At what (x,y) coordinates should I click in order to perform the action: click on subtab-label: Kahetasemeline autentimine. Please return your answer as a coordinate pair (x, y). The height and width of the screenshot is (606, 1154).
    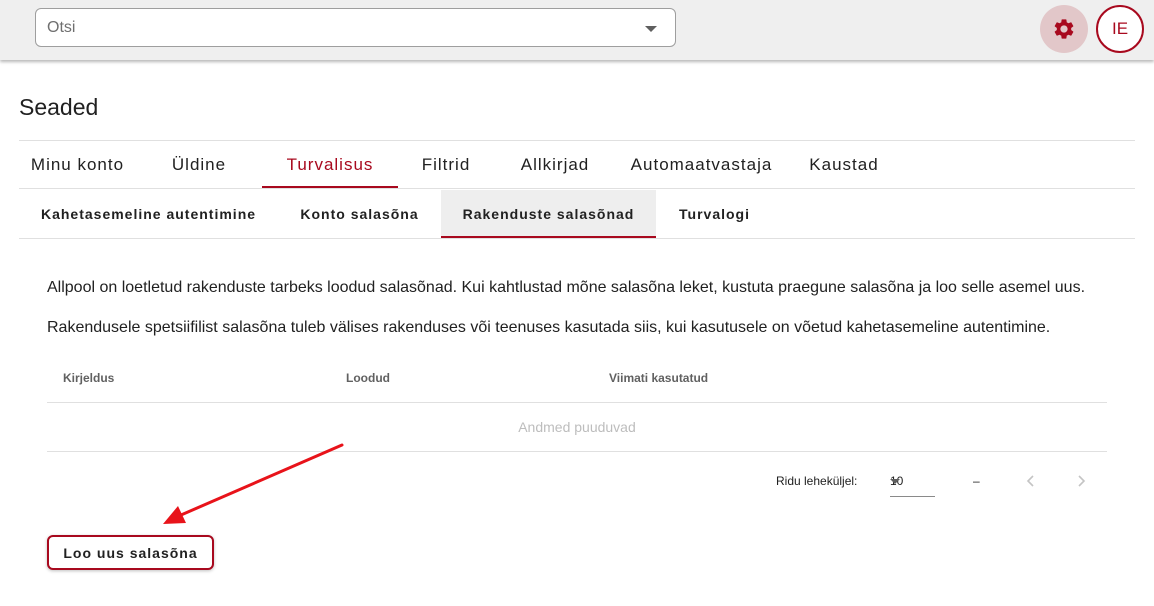
    Looking at the image, I should click on (148, 214).